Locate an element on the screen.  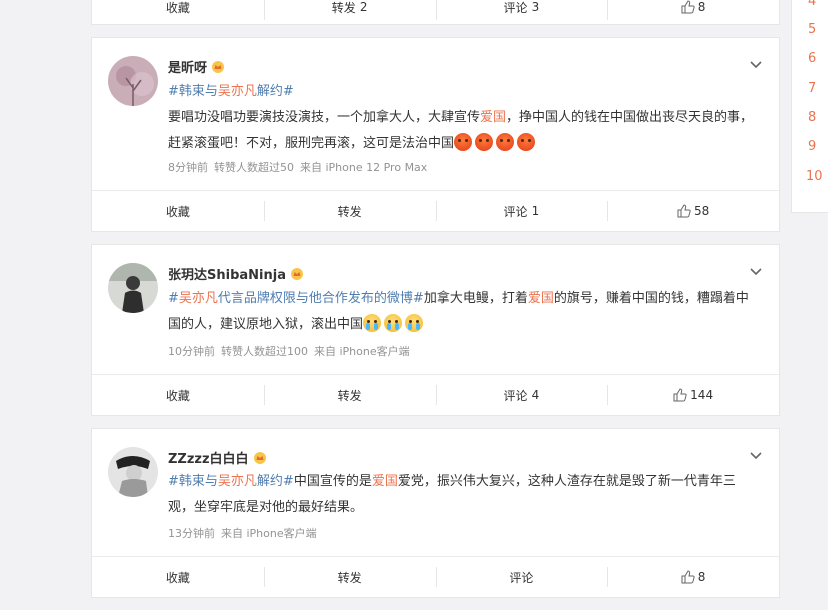
username: ZZzzz白白白 is located at coordinates (217, 457).